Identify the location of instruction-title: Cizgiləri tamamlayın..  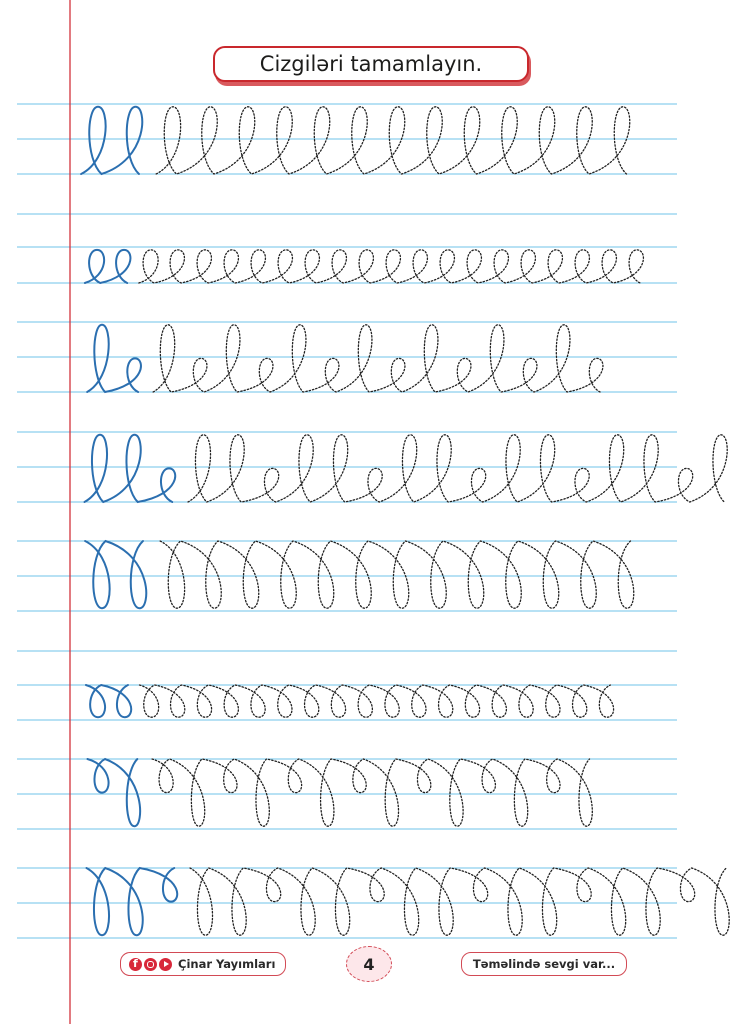
(371, 64).